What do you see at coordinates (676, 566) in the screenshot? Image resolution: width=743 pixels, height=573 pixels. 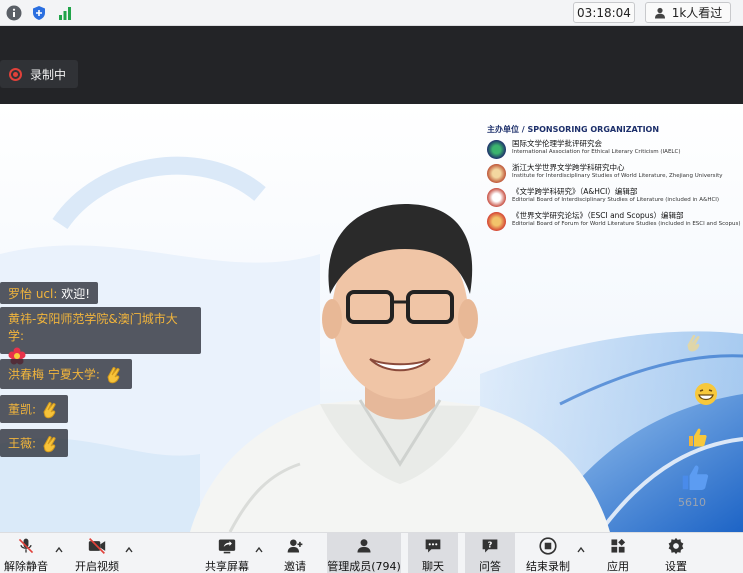 I see `settings-label: 设置` at bounding box center [676, 566].